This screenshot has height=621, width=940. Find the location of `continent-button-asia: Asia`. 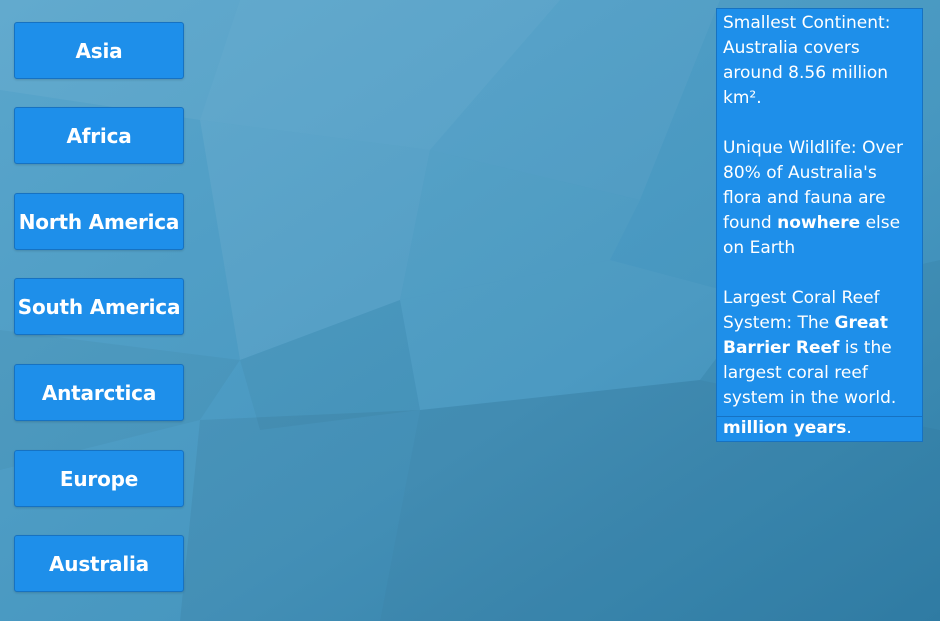

continent-button-asia: Asia is located at coordinates (99, 50).